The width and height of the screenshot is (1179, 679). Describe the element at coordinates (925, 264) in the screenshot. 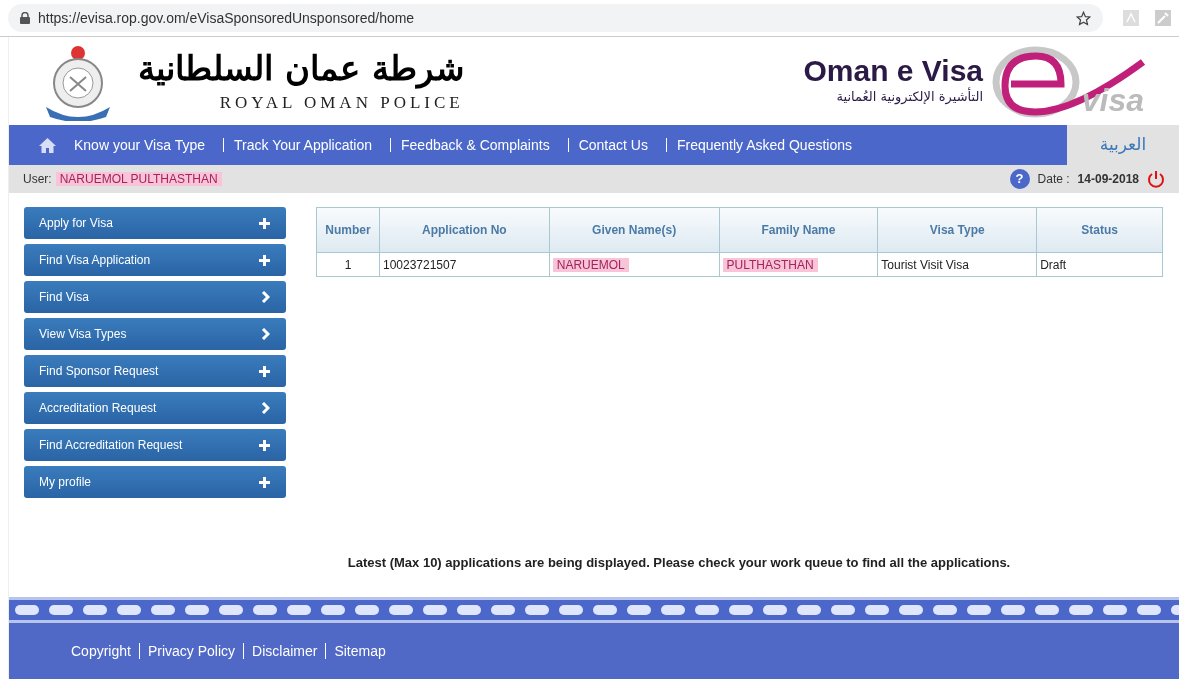

I see `table-cell: Tourist Visit Visa` at that location.